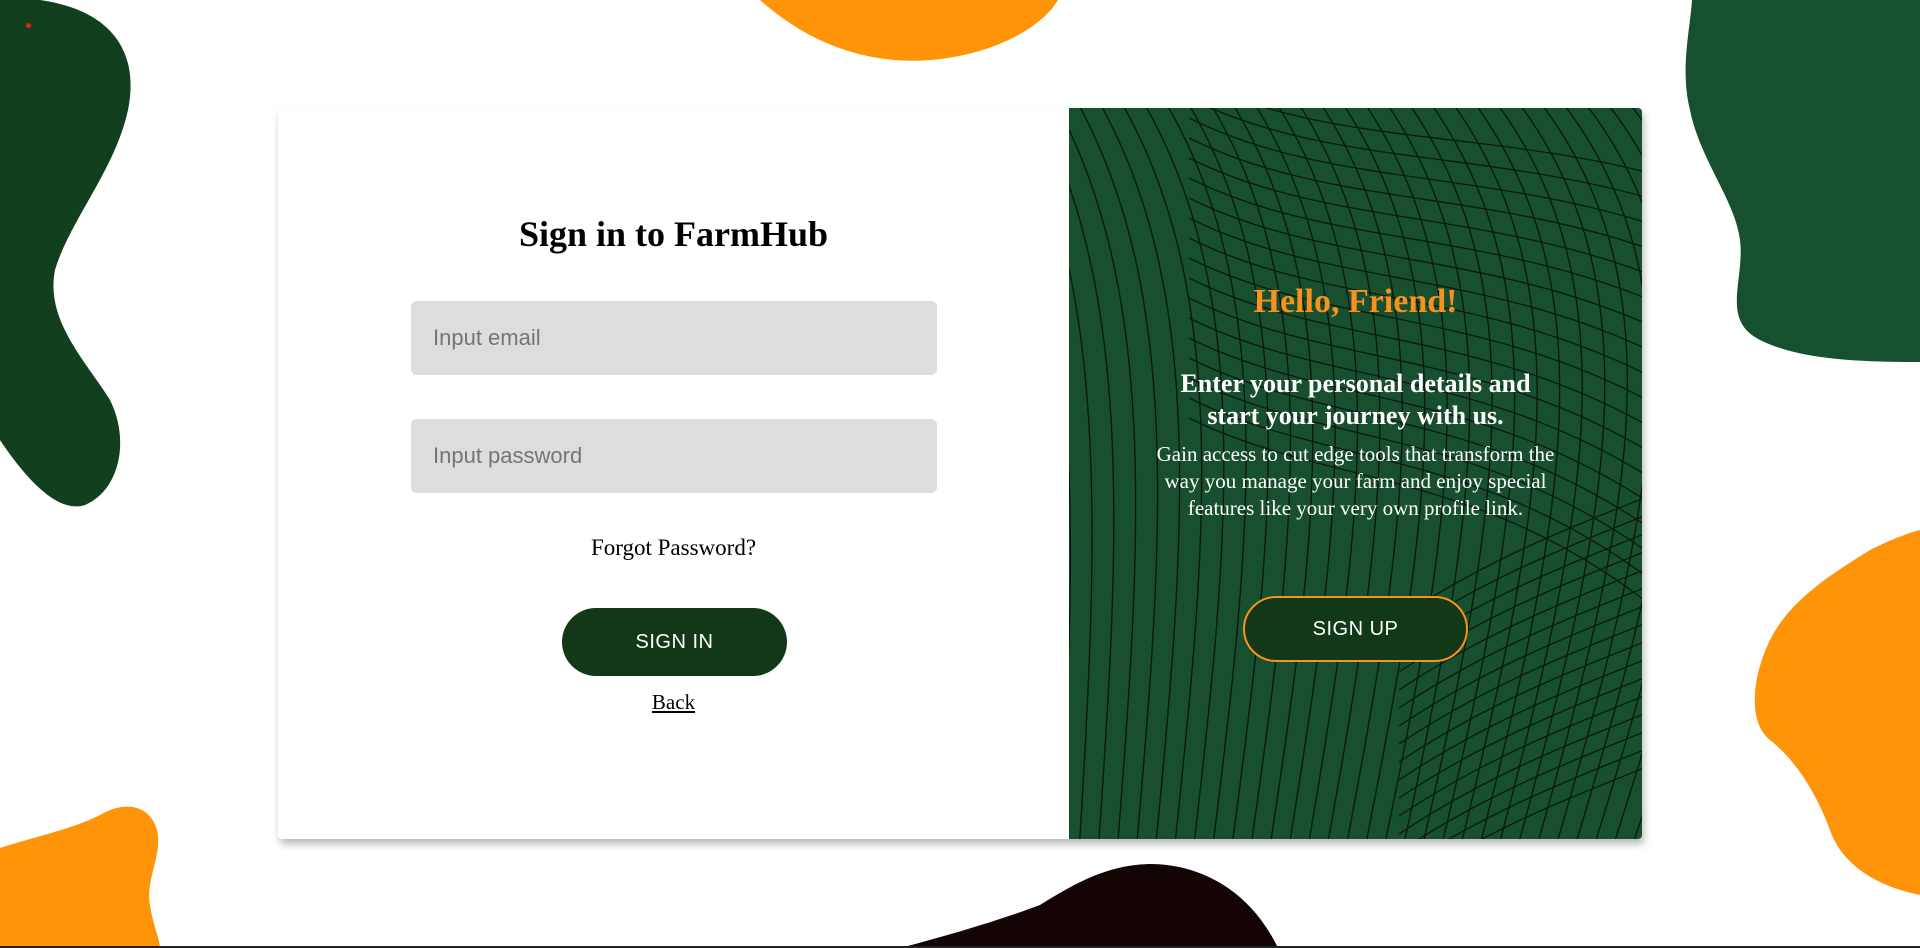 This screenshot has width=1920, height=948. What do you see at coordinates (80, 877) in the screenshot?
I see `bottom-left-orange-blob` at bounding box center [80, 877].